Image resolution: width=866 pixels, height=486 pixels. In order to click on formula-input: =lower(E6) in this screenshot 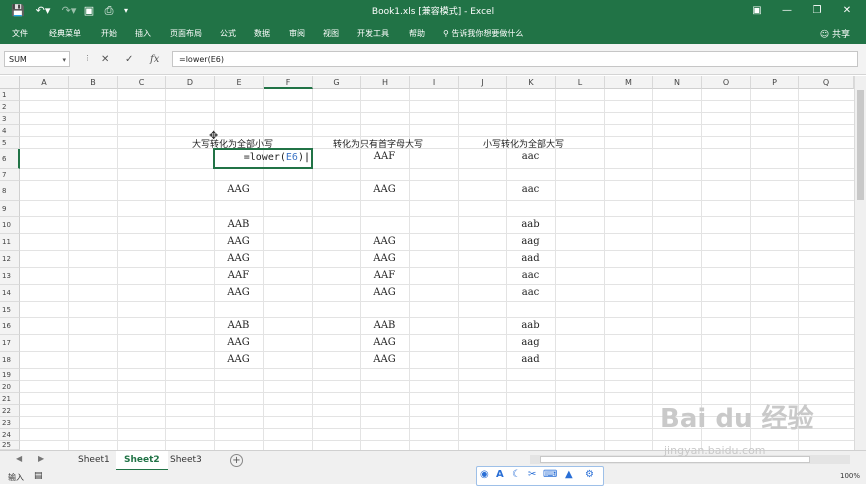, I will do `click(515, 59)`.